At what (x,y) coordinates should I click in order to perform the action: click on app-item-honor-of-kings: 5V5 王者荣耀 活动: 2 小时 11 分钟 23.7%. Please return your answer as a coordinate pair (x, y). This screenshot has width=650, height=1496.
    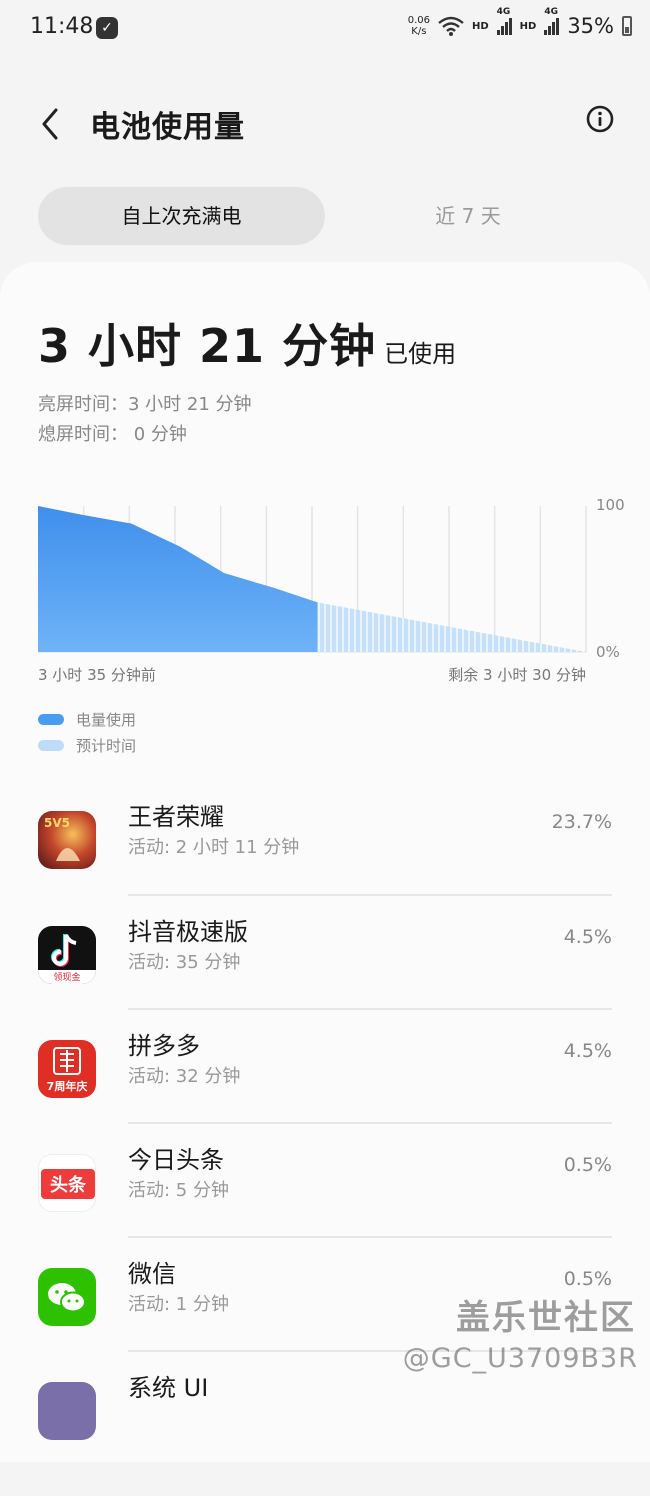
    Looking at the image, I should click on (325, 864).